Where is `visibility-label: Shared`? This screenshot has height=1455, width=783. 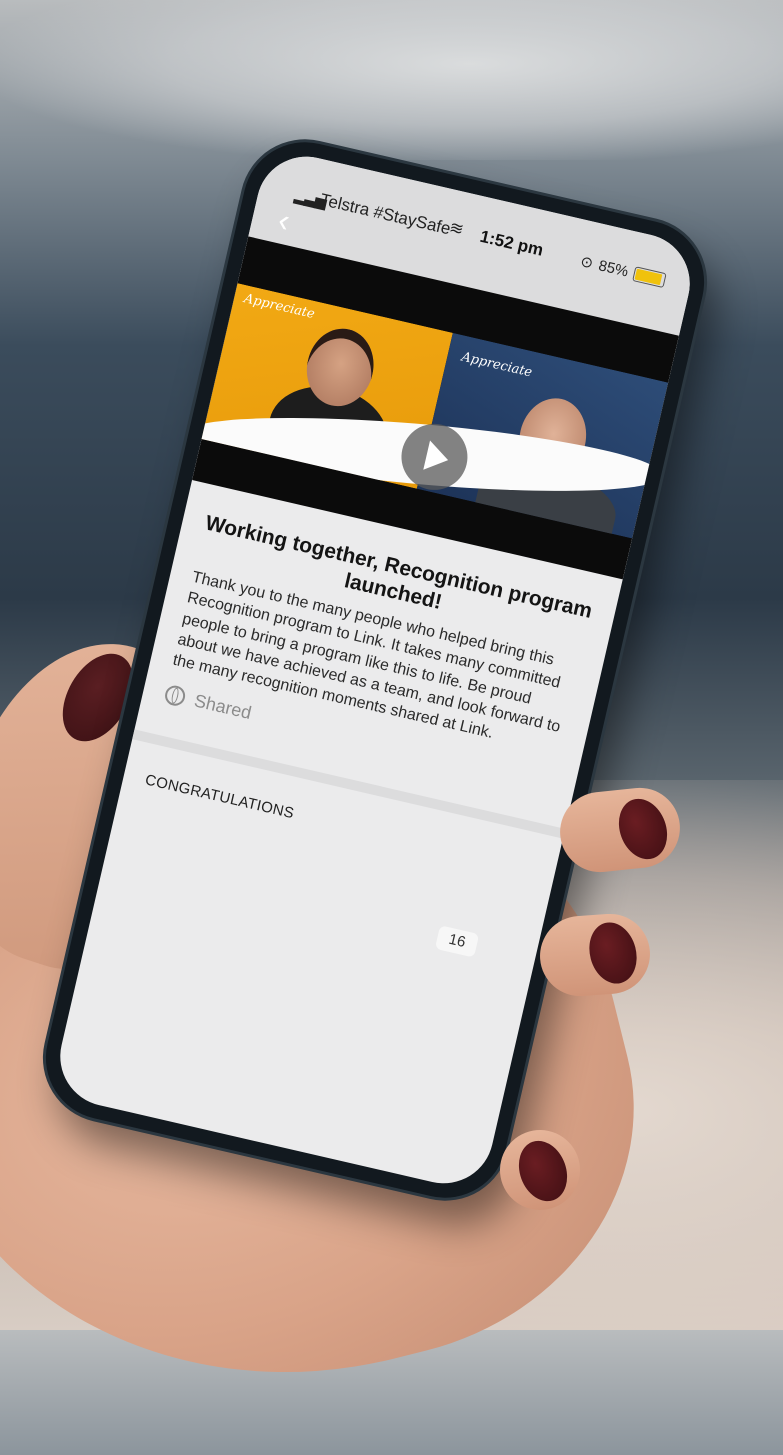 visibility-label: Shared is located at coordinates (223, 706).